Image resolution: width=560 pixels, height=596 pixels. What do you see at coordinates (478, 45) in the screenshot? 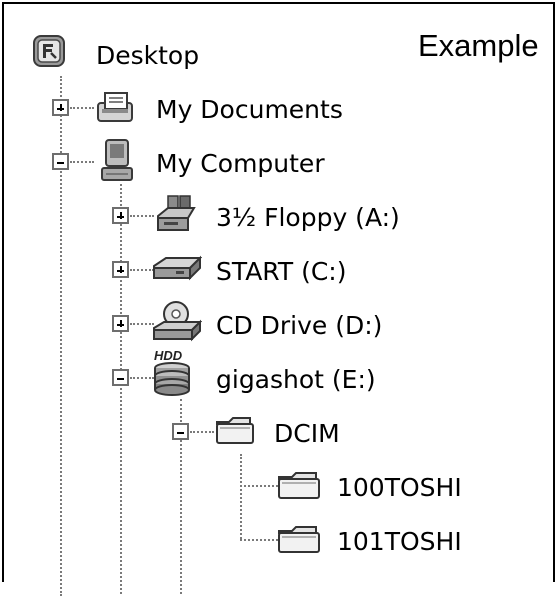
I see `example-title: Example` at bounding box center [478, 45].